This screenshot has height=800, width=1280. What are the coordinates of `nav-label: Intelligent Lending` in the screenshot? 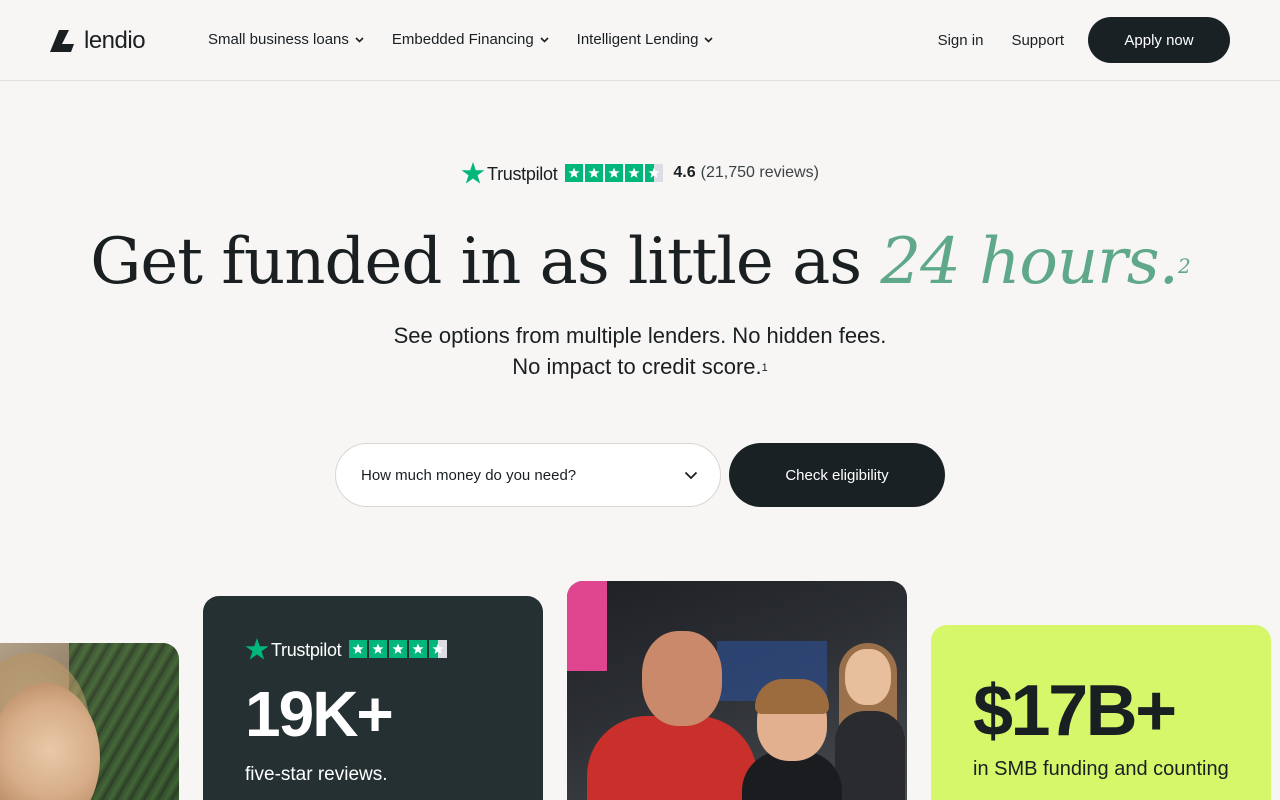 It's located at (637, 39).